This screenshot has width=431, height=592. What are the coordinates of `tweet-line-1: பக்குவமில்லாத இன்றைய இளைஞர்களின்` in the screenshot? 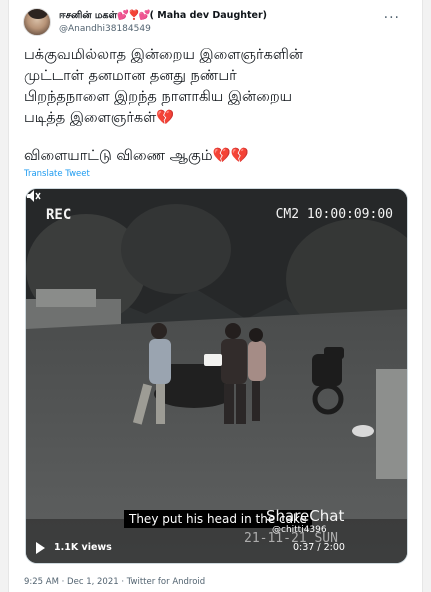 It's located at (163, 55).